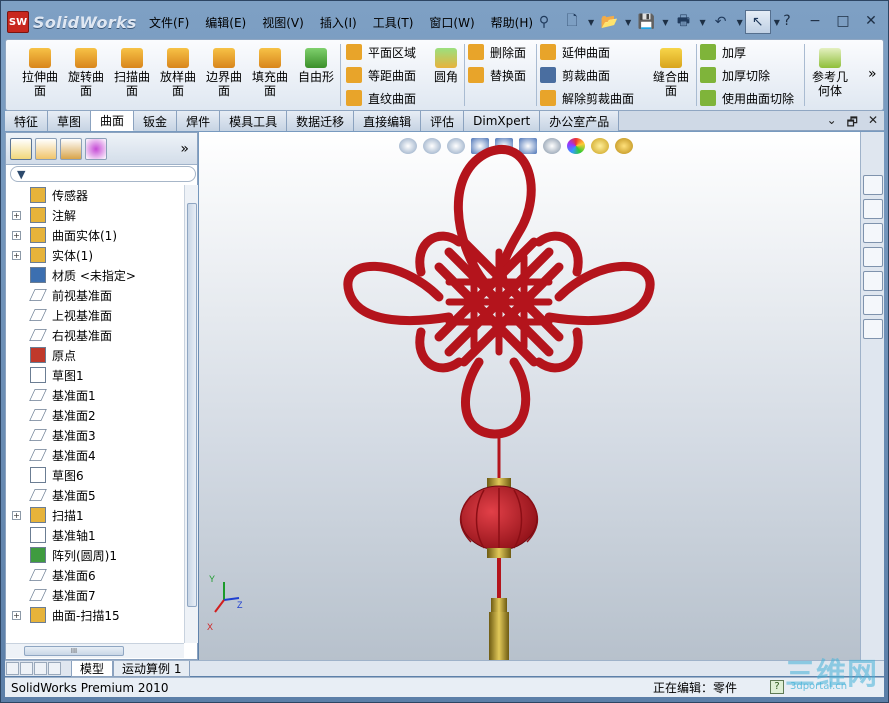  Describe the element at coordinates (572, 22) in the screenshot. I see `new-document-icon: 🗋` at that location.